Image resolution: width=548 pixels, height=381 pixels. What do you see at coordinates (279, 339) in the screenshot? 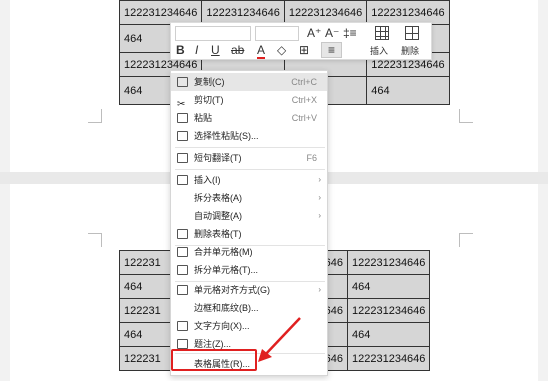
I see `annotation-arrow-icon` at bounding box center [279, 339].